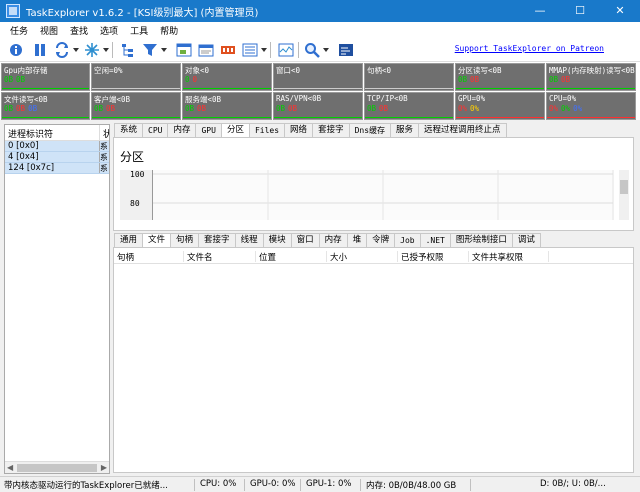  Describe the element at coordinates (526, 240) in the screenshot. I see `tab: 调试` at that location.